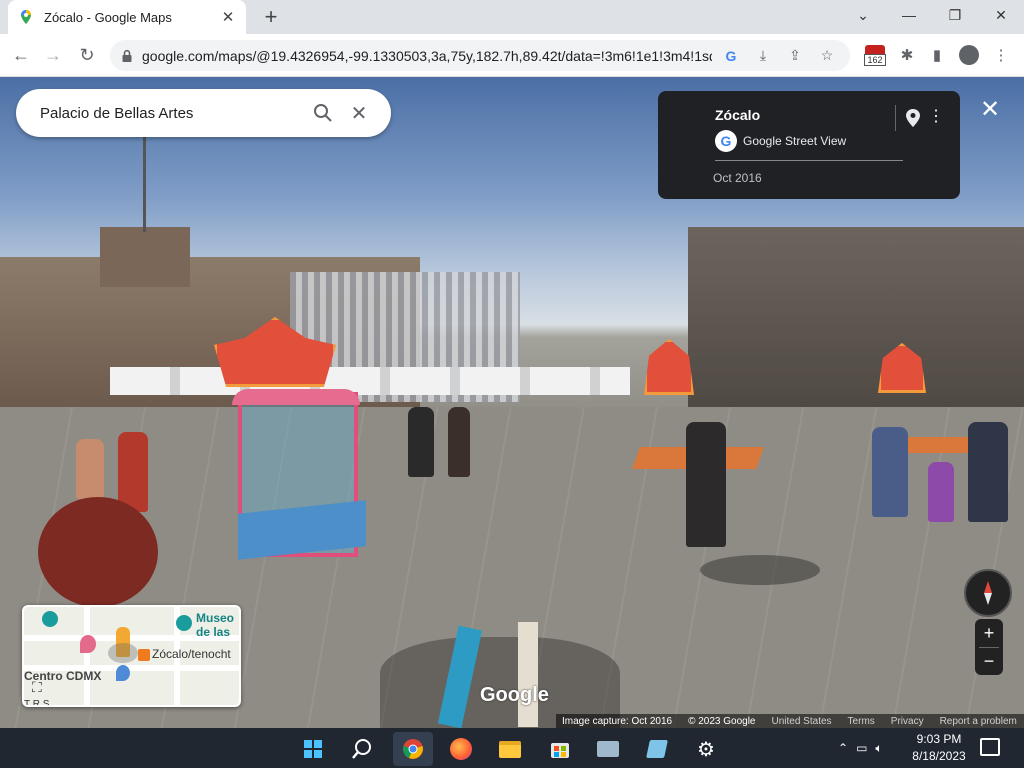 The height and width of the screenshot is (768, 1024). I want to click on search-box: Palacio de Bellas Artes ✕, so click(203, 113).